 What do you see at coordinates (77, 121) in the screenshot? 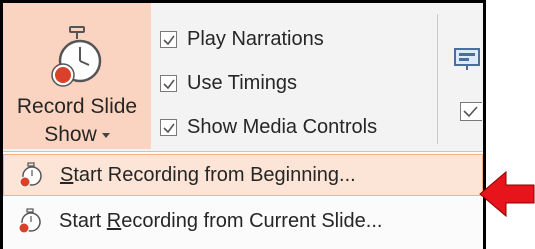
I see `record-slide-show-label: Record Slide Show` at bounding box center [77, 121].